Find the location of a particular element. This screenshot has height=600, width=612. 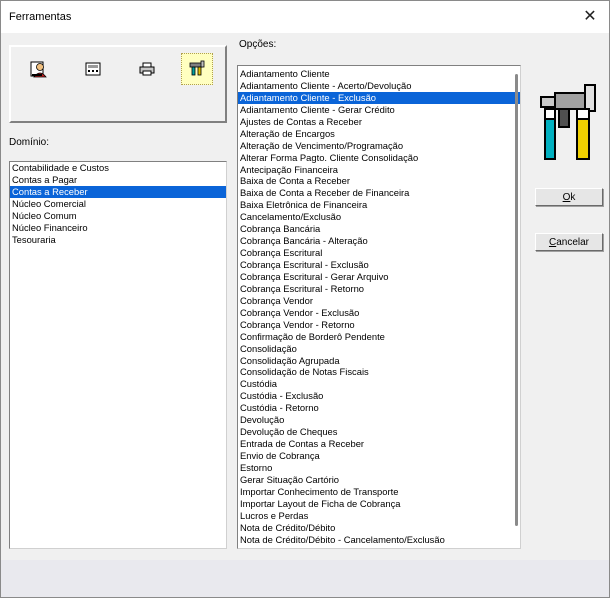

opcoes-list-item: Alteração de Vencimento/Programação is located at coordinates (379, 146).